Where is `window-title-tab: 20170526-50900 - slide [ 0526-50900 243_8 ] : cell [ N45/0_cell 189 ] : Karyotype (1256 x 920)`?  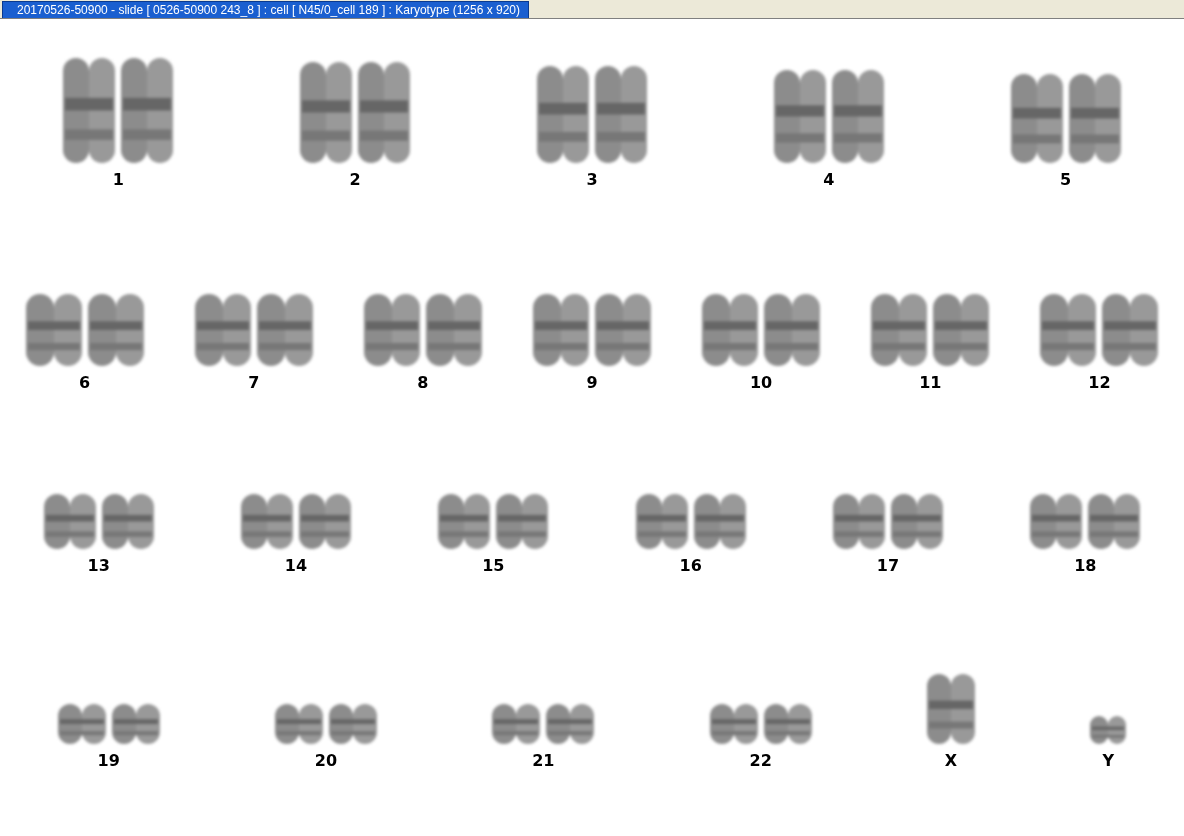 window-title-tab: 20170526-50900 - slide [ 0526-50900 243_8 ] : cell [ N45/0_cell 189 ] : Karyotype (1256 x 920) is located at coordinates (265, 9).